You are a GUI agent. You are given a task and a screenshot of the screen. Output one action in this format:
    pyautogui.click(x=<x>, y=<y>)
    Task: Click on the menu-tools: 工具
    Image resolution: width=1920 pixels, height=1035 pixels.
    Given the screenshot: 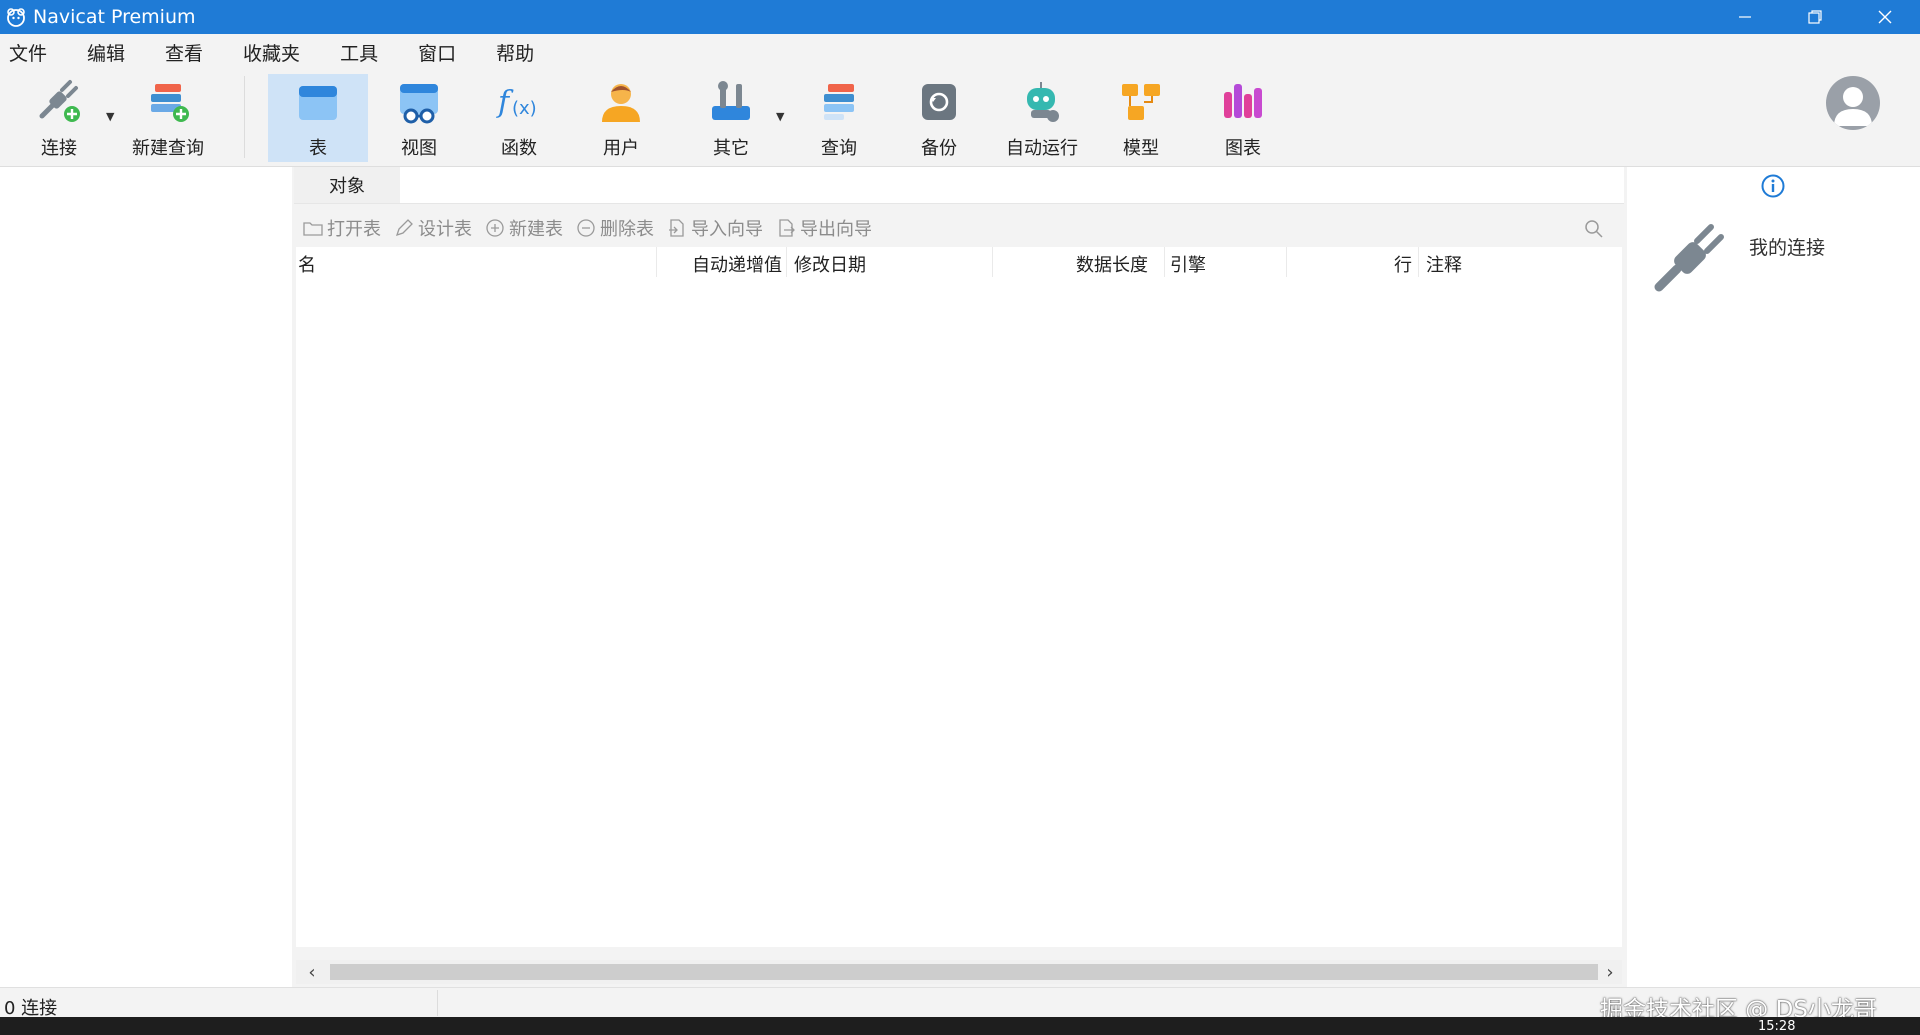 What is the action you would take?
    pyautogui.click(x=359, y=52)
    